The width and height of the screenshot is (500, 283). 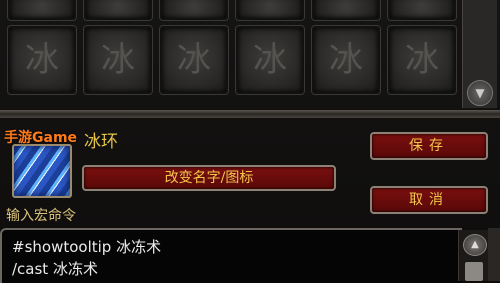 I want to click on macro-line: /cast 冰冻术, so click(x=55, y=269).